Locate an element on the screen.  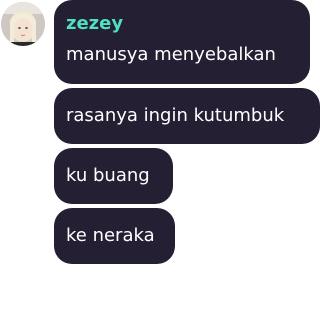
avatar-image is located at coordinates (23, 24).